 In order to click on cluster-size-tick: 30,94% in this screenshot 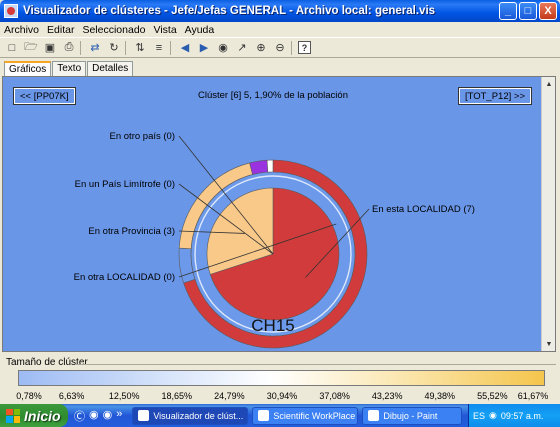, I will do `click(282, 396)`.